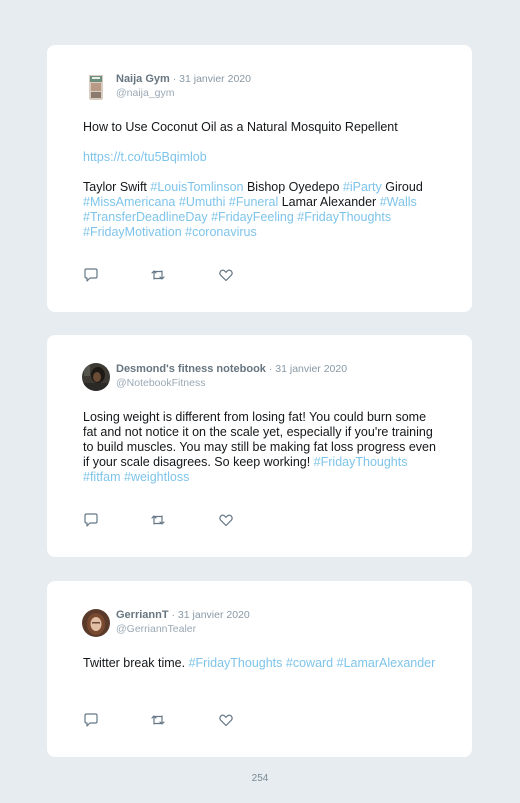 The height and width of the screenshot is (803, 520). What do you see at coordinates (156, 477) in the screenshot?
I see `hashtag-link: #weightloss` at bounding box center [156, 477].